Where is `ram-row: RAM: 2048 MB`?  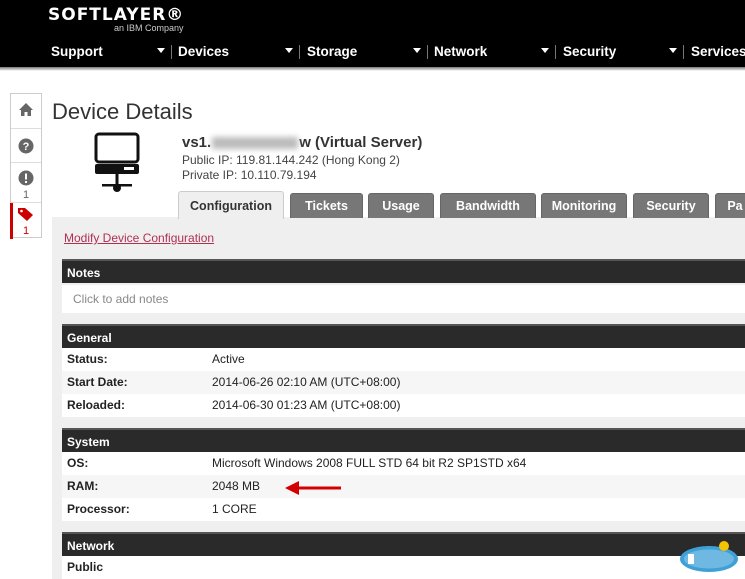 ram-row: RAM: 2048 MB is located at coordinates (403, 486).